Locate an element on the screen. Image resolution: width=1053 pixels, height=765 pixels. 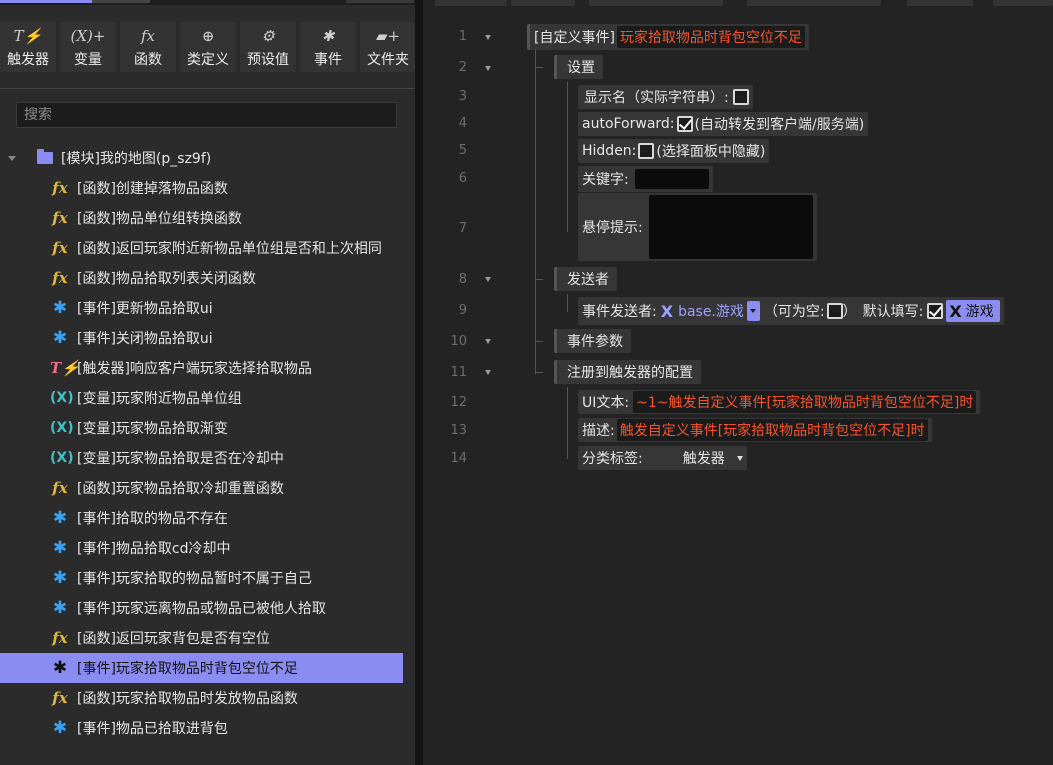
toolbar-variable-button: (X)+ 变量 is located at coordinates (88, 47).